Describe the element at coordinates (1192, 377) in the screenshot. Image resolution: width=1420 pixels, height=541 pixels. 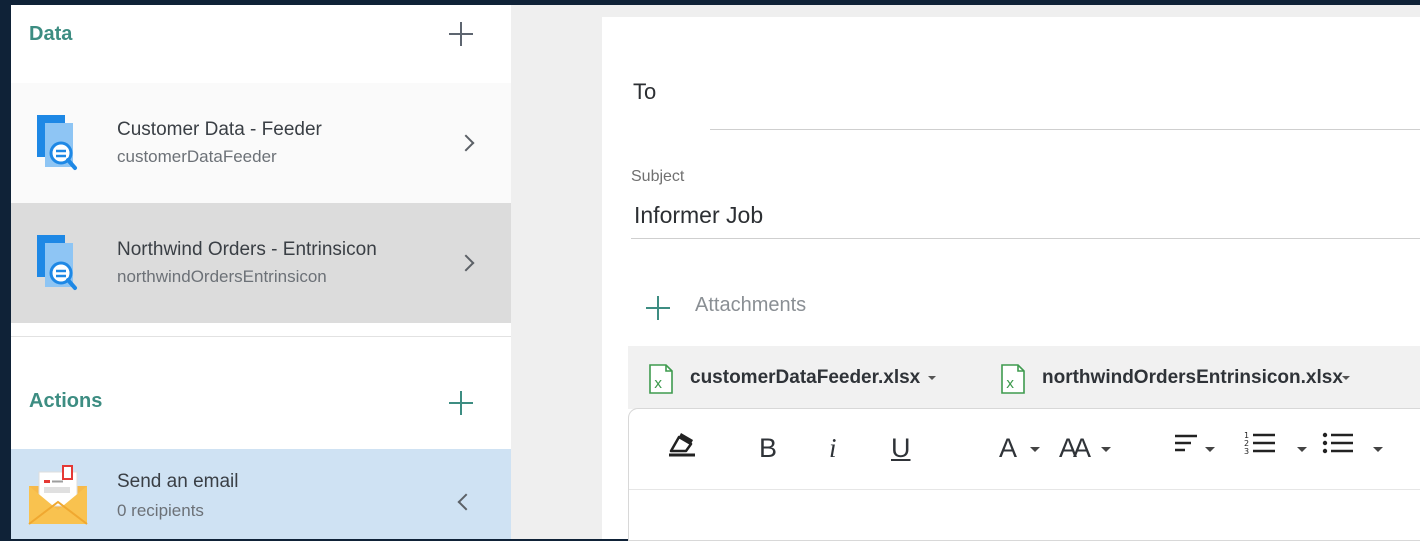
I see `attachment-filename: northwindOrdersEntrinsicon.xlsx` at that location.